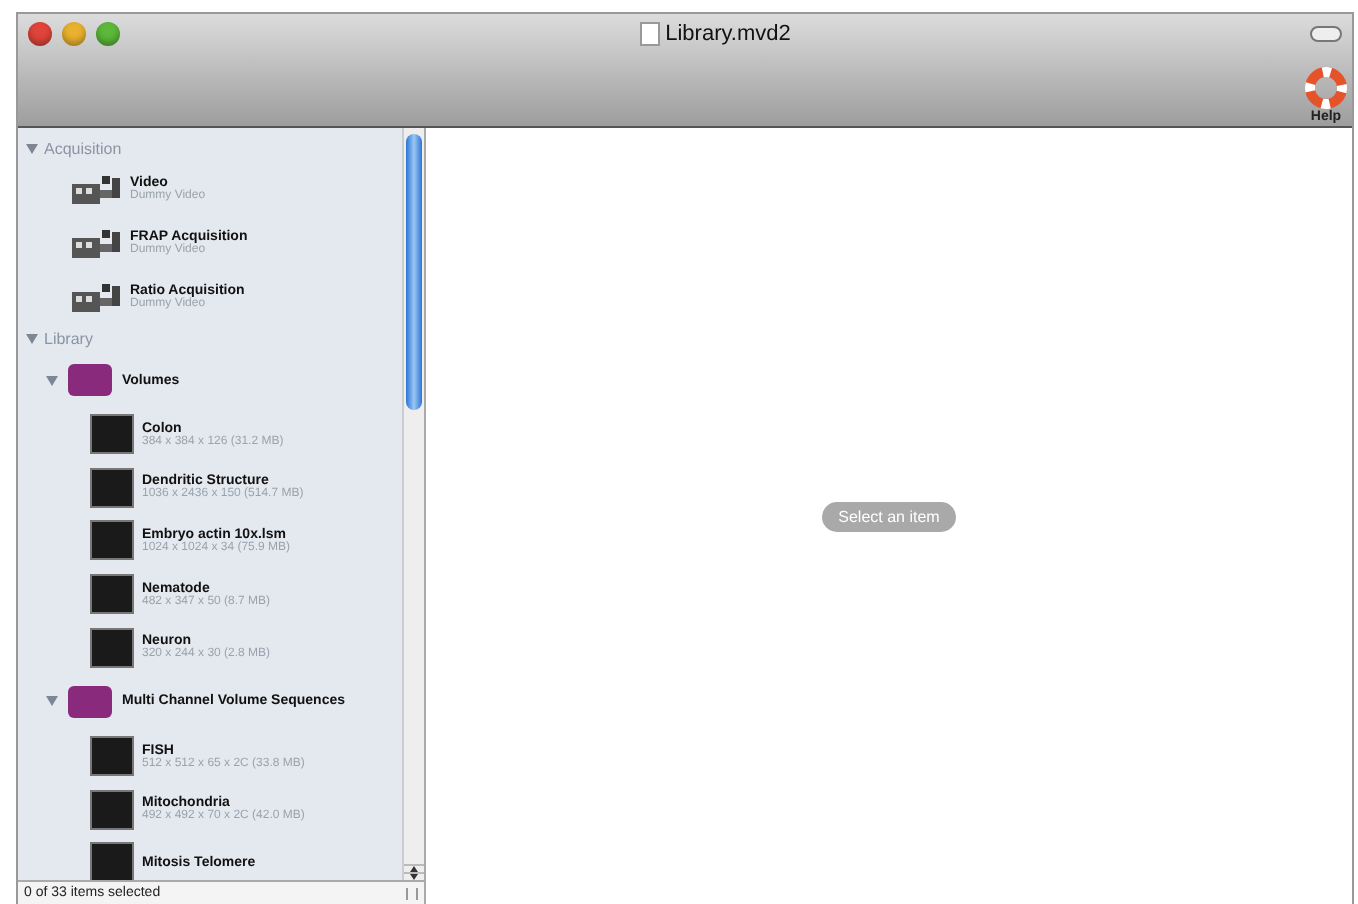 The width and height of the screenshot is (1358, 904). Describe the element at coordinates (889, 516) in the screenshot. I see `empty-state-label: Select an item` at that location.